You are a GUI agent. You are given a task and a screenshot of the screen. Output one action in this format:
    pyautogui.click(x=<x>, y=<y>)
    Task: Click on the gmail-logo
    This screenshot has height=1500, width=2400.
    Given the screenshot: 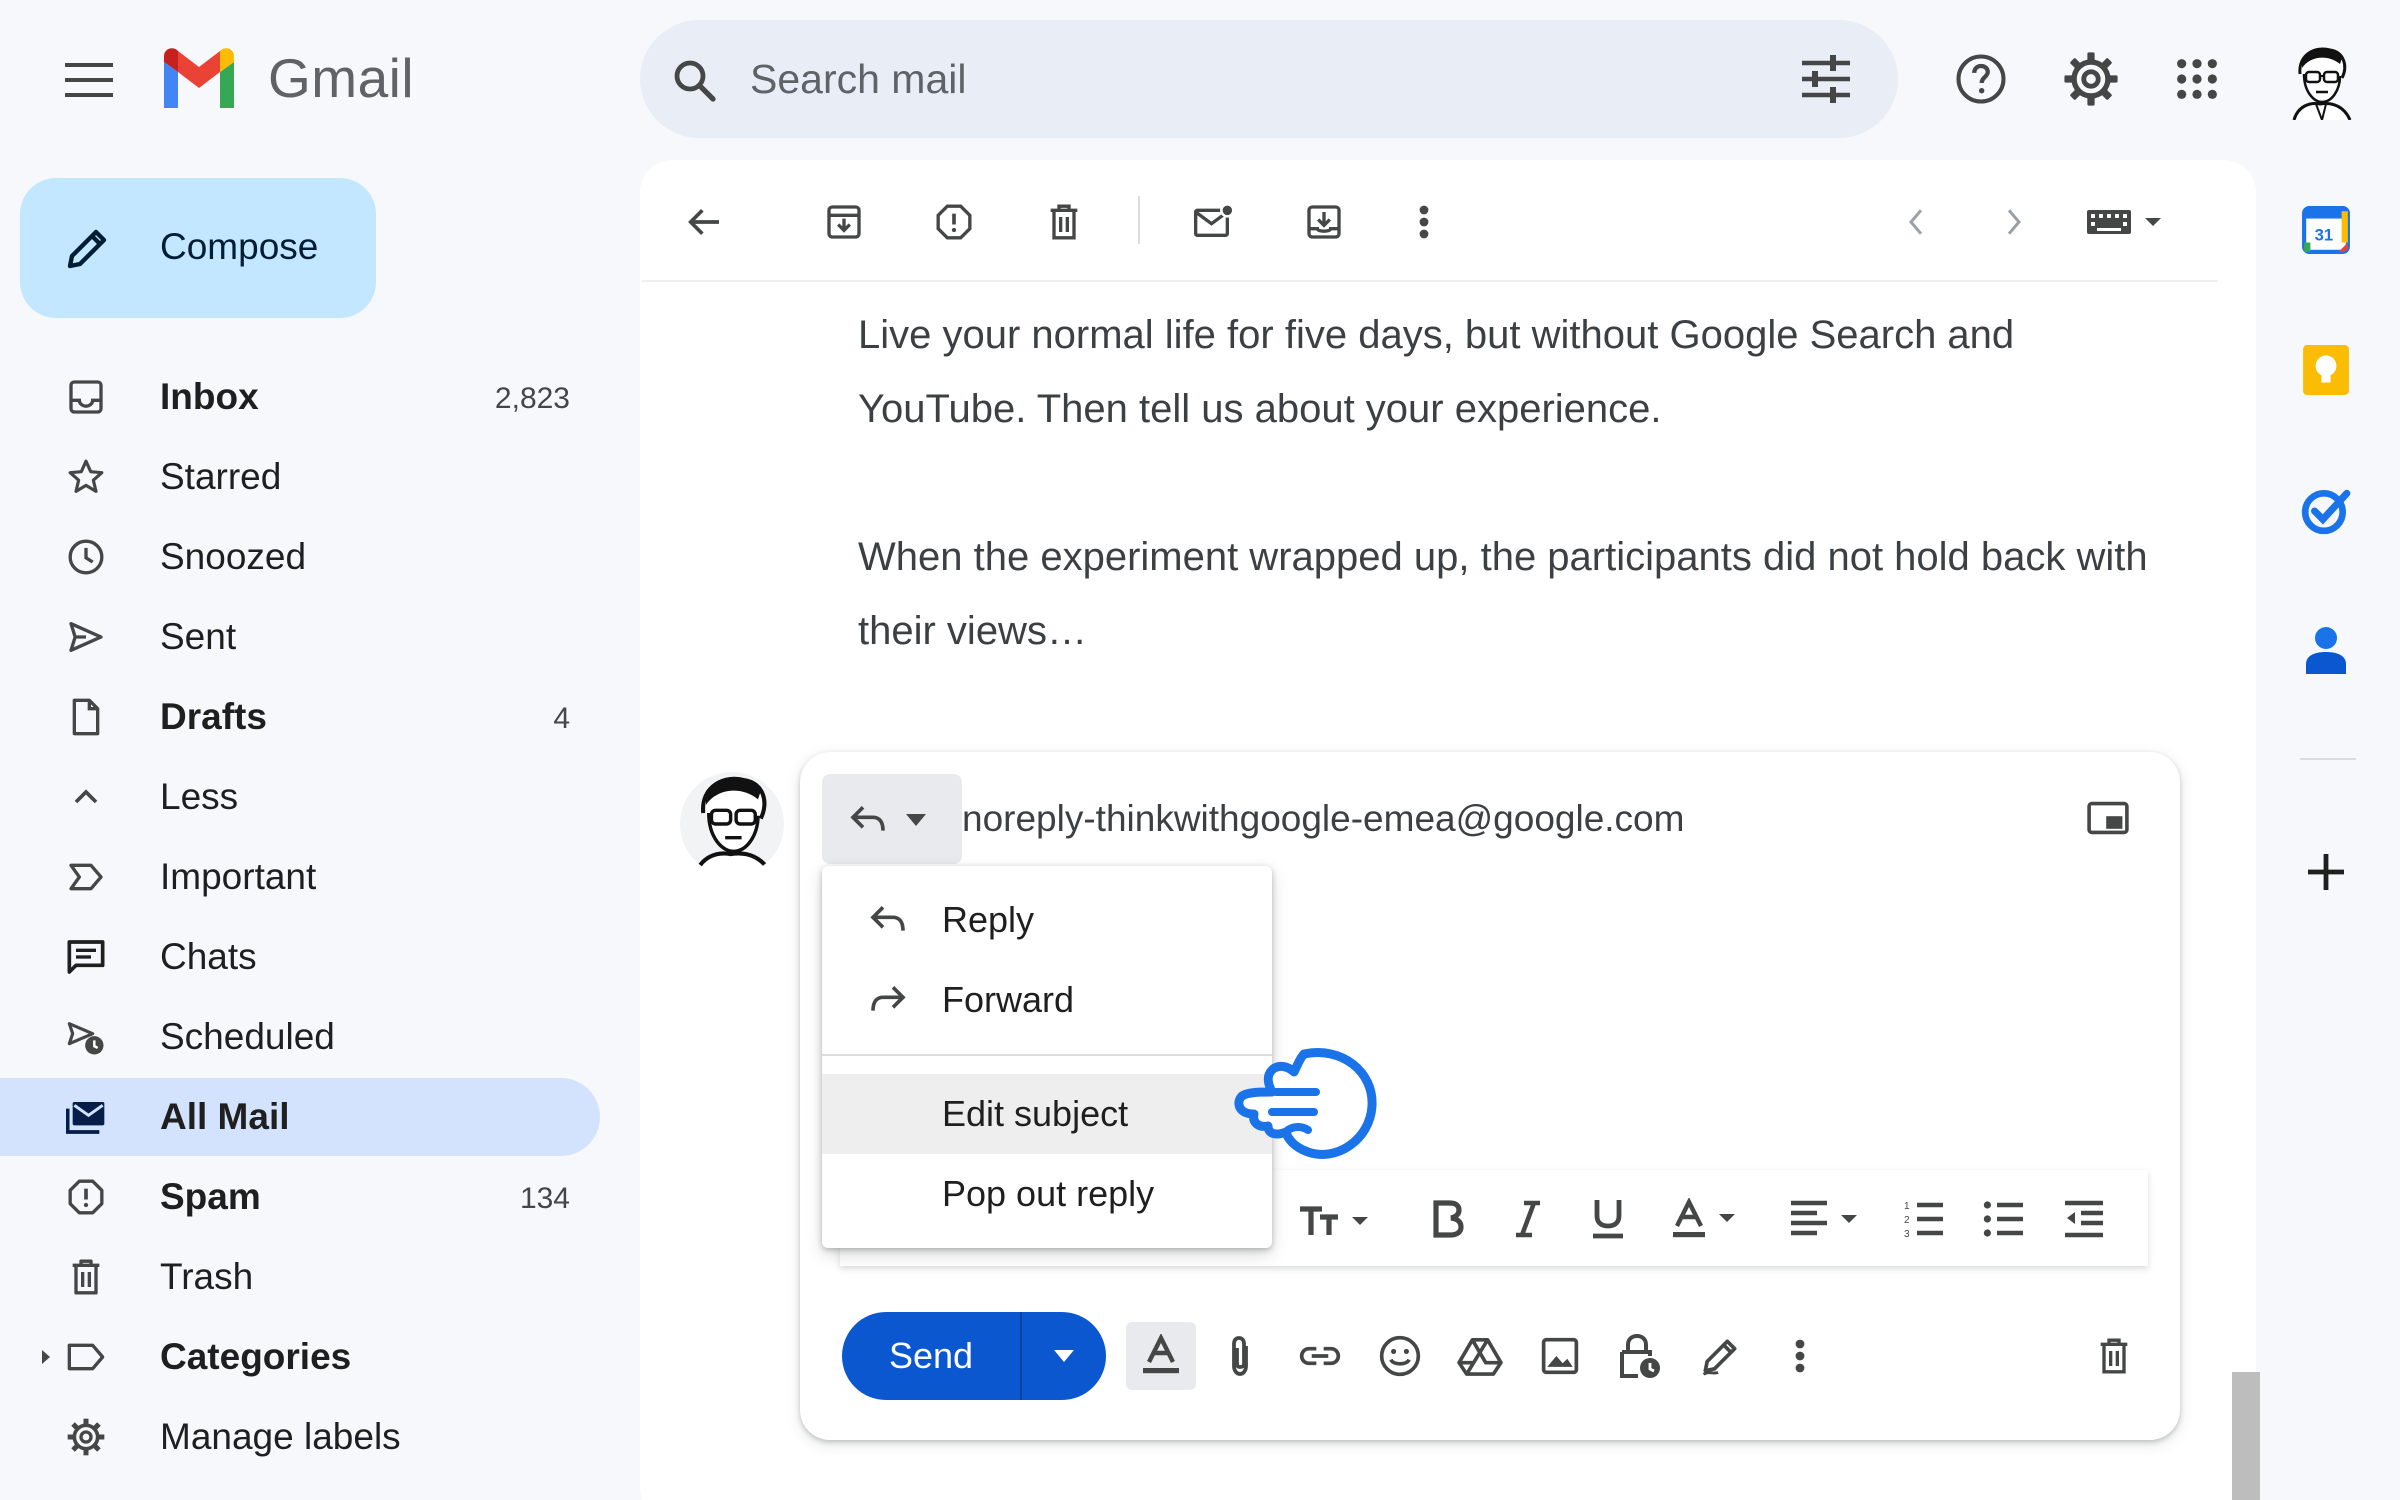 What is the action you would take?
    pyautogui.click(x=199, y=78)
    